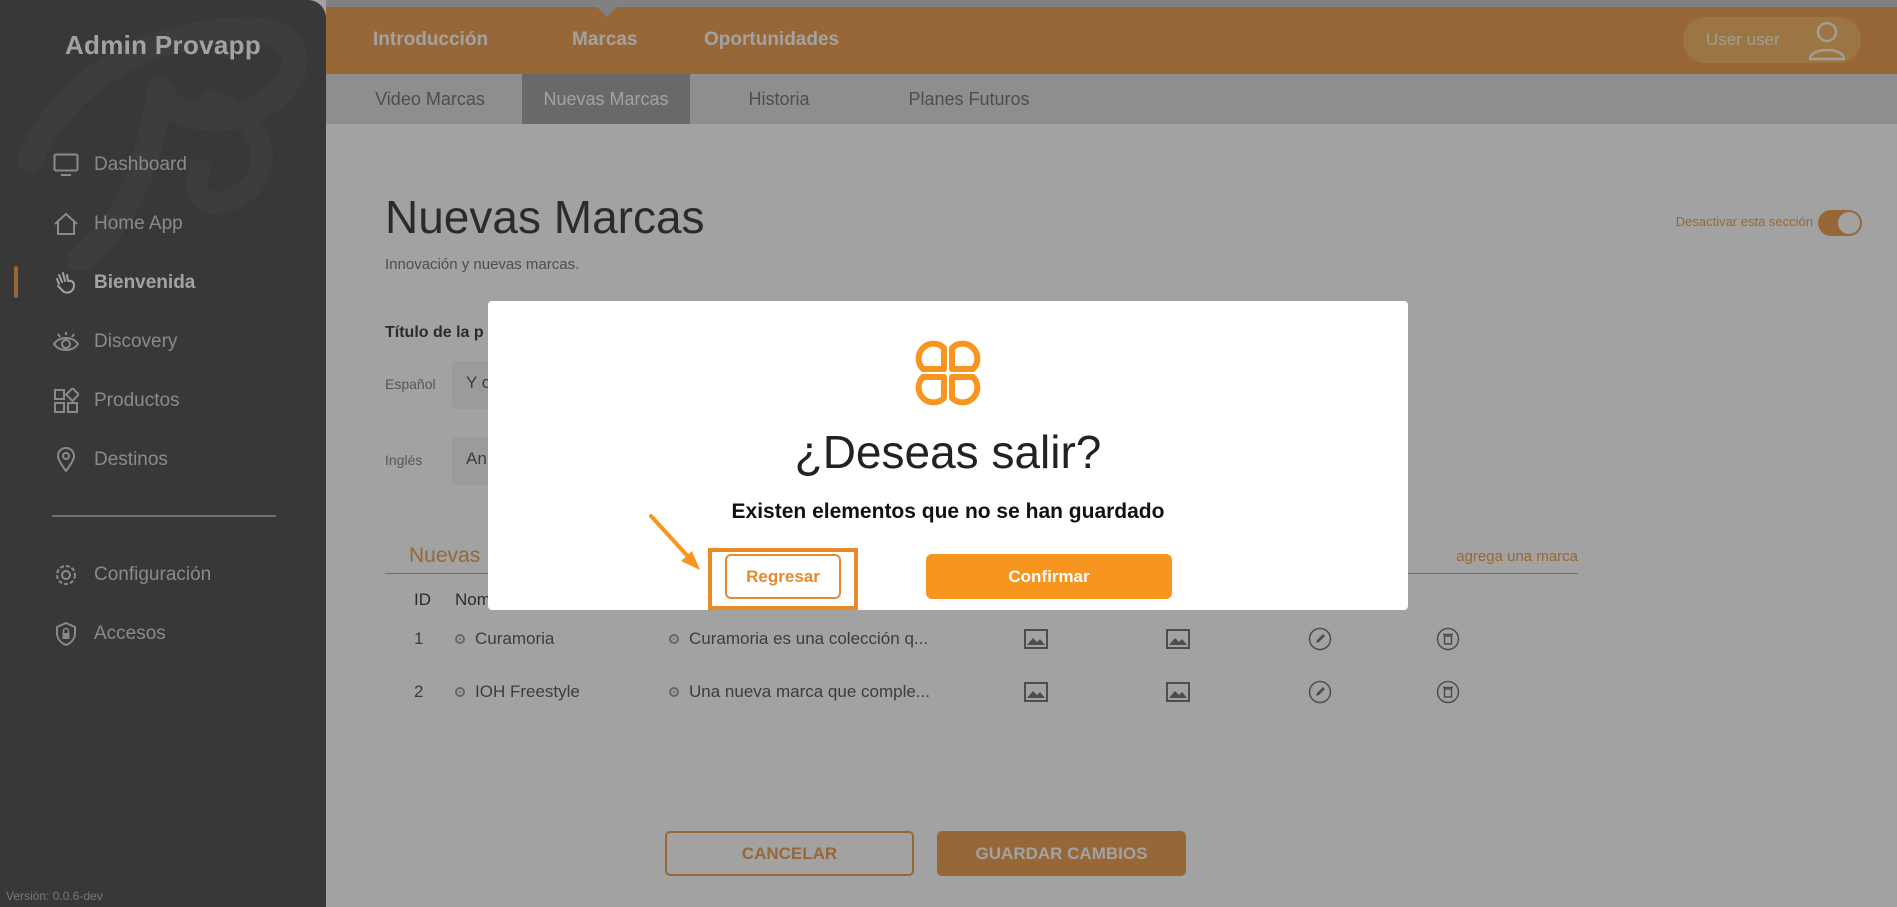  What do you see at coordinates (948, 373) in the screenshot?
I see `clover-logo-icon` at bounding box center [948, 373].